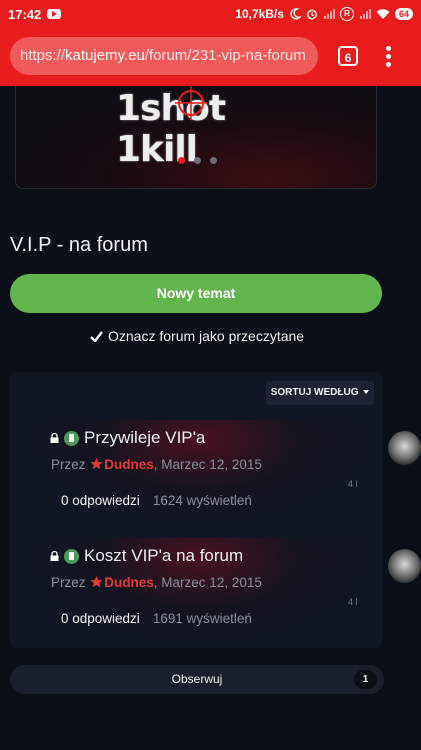  I want to click on url-prefix: https://, so click(43, 55).